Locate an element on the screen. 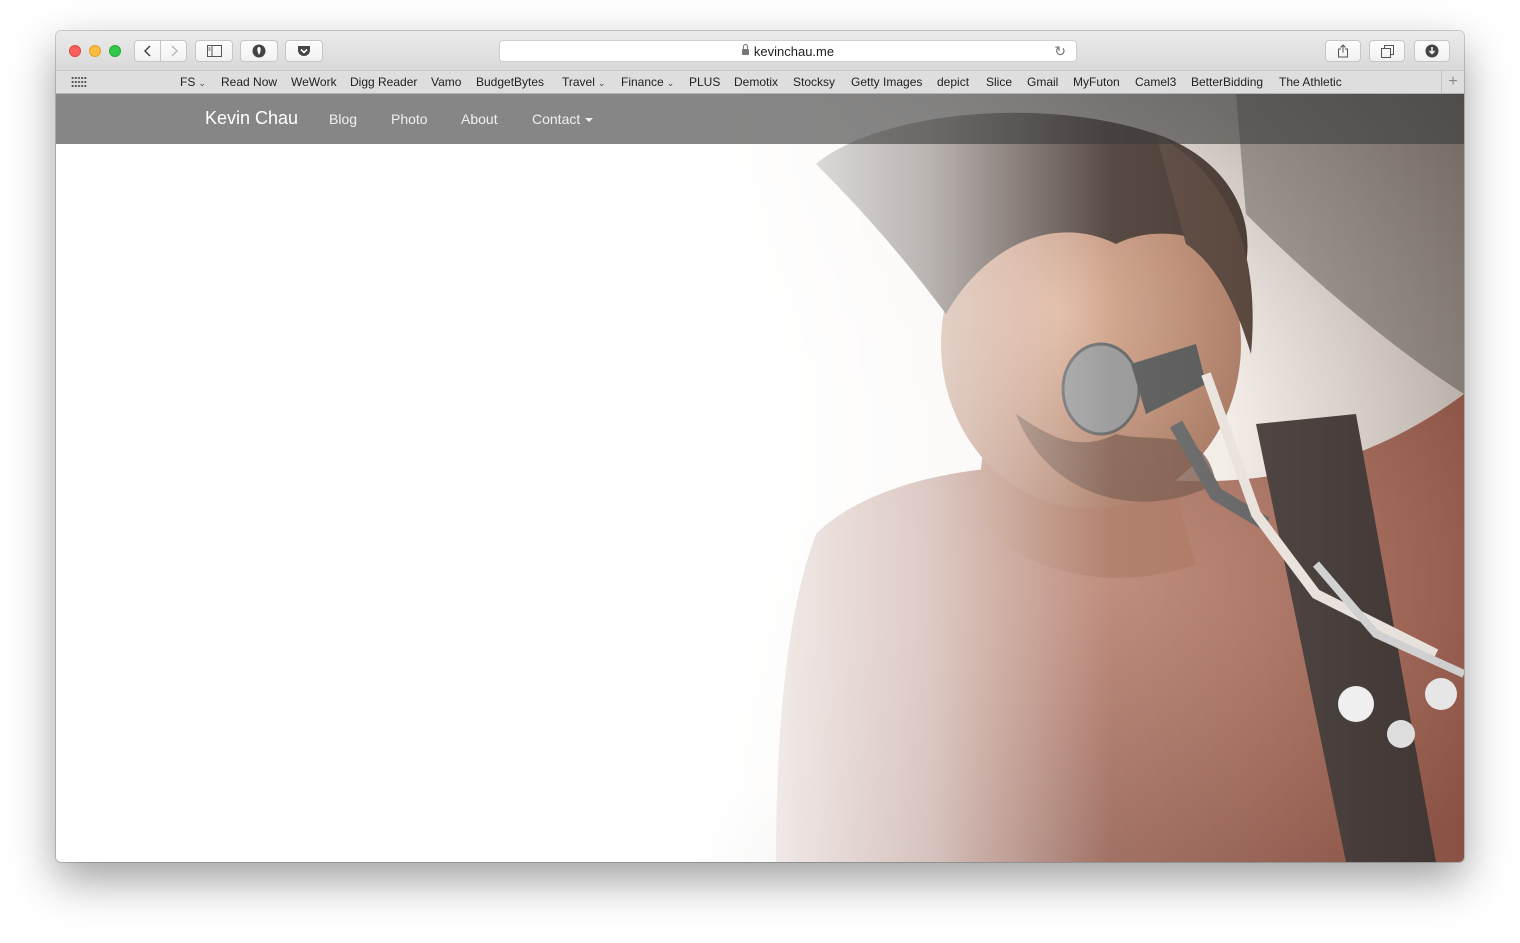 The width and height of the screenshot is (1520, 943). tabs-icon is located at coordinates (1387, 51).